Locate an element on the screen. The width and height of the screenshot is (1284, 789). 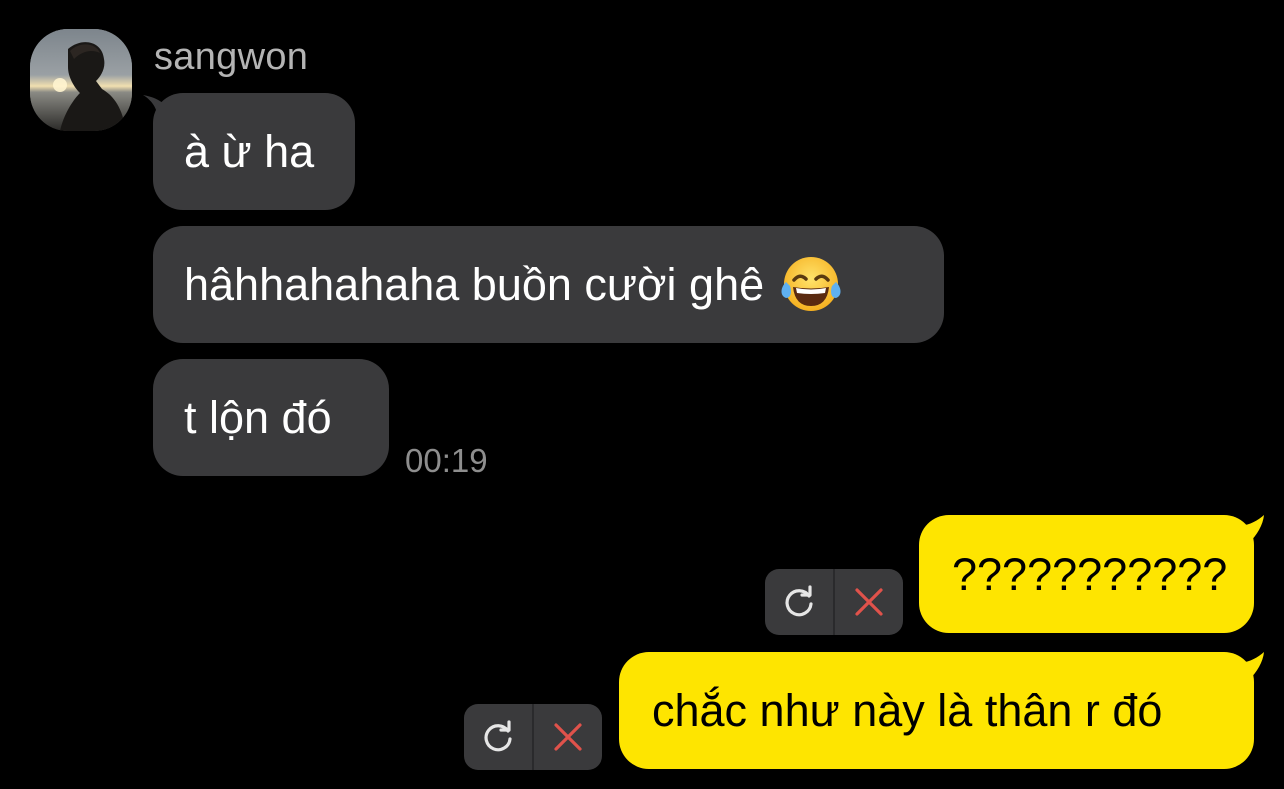
incoming-message: à ừ ha is located at coordinates (254, 151).